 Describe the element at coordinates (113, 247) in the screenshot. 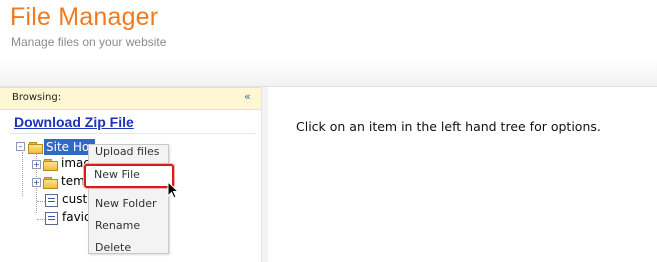

I see `menu-item-delete: Delete` at that location.